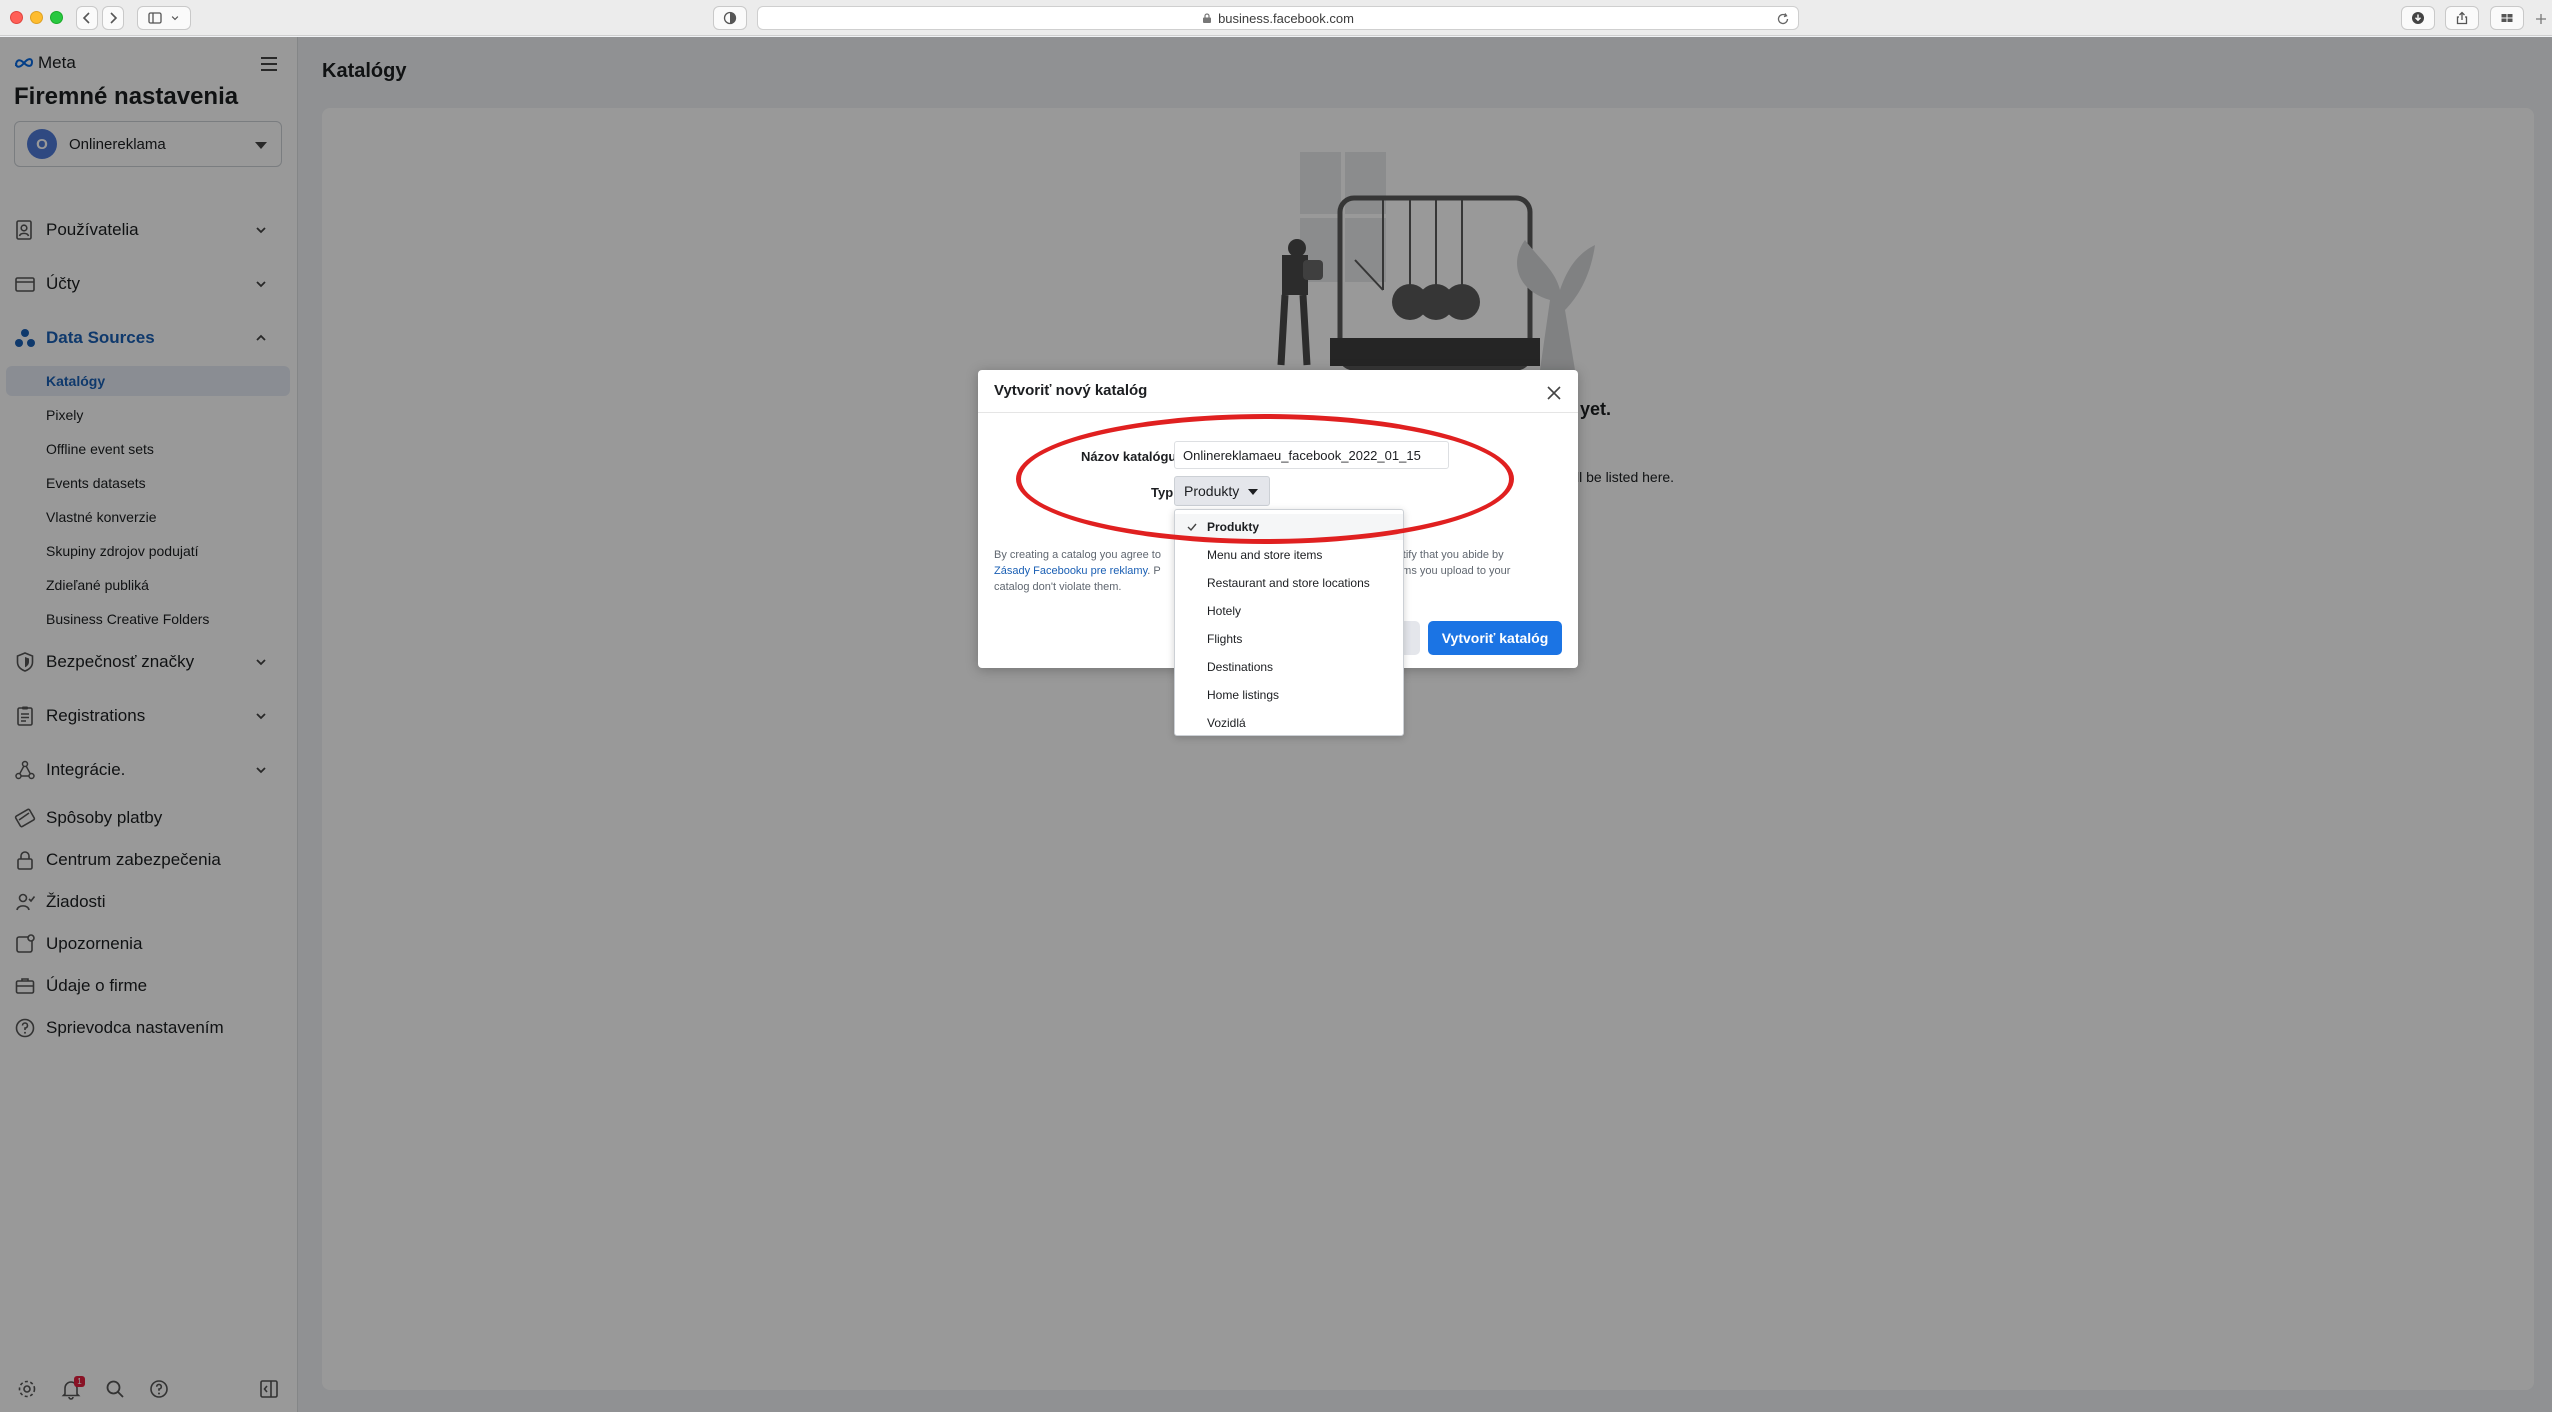 The width and height of the screenshot is (2552, 1412). I want to click on lock-icon, so click(1207, 18).